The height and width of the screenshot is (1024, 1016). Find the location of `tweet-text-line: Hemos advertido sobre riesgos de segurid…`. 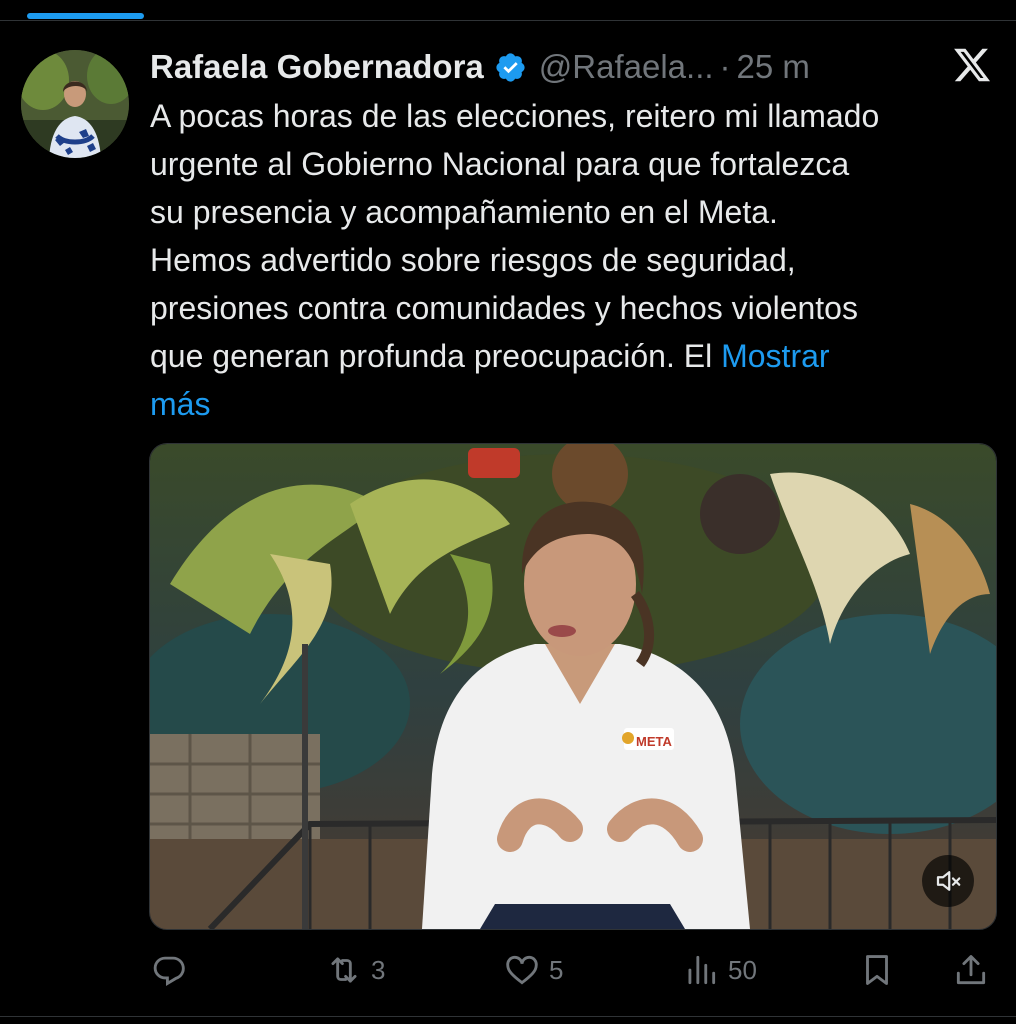

tweet-text-line: Hemos advertido sobre riesgos de segurid… is located at coordinates (473, 260).